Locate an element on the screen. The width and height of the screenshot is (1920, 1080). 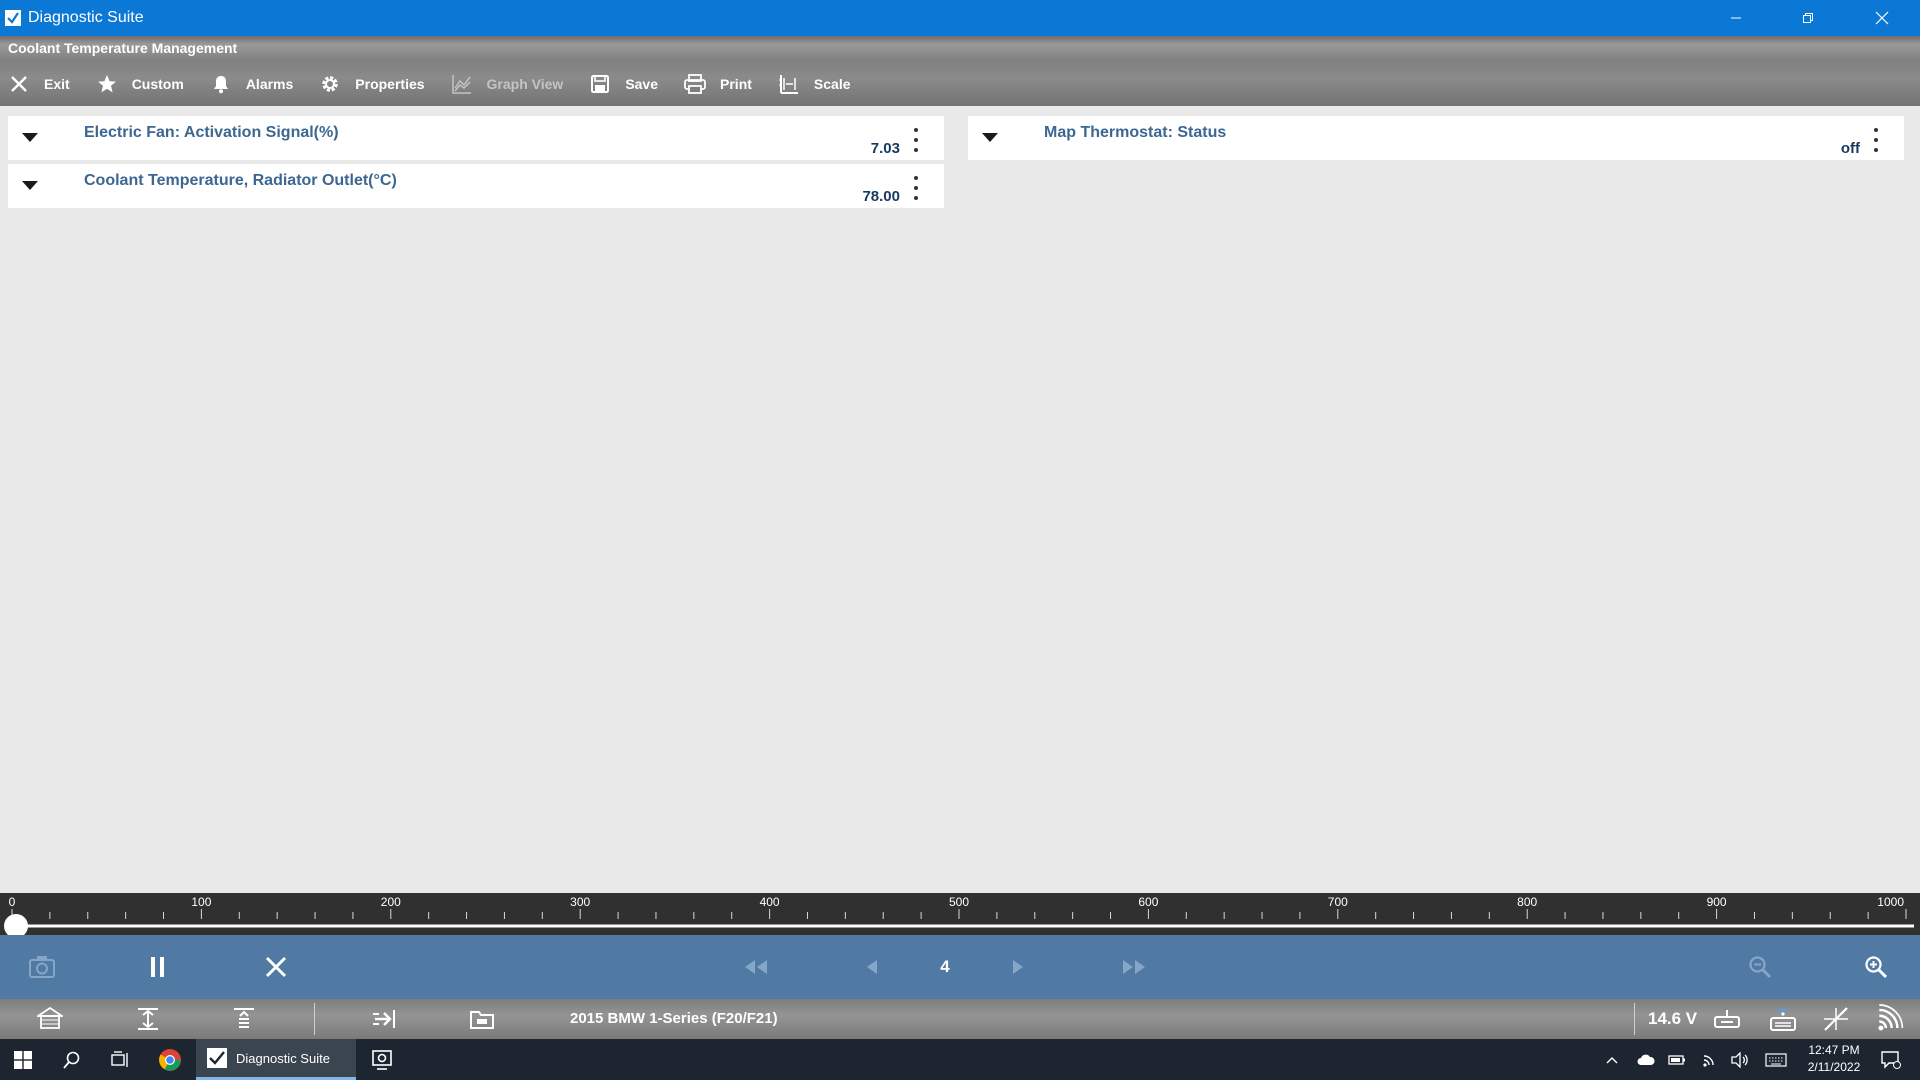
clear-button is located at coordinates (276, 967).